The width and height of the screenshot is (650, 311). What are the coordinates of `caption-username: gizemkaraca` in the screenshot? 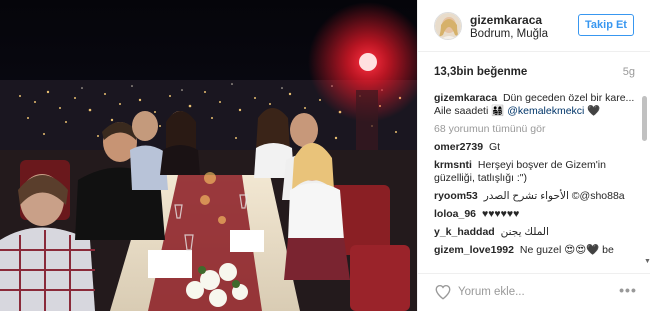 It's located at (465, 98).